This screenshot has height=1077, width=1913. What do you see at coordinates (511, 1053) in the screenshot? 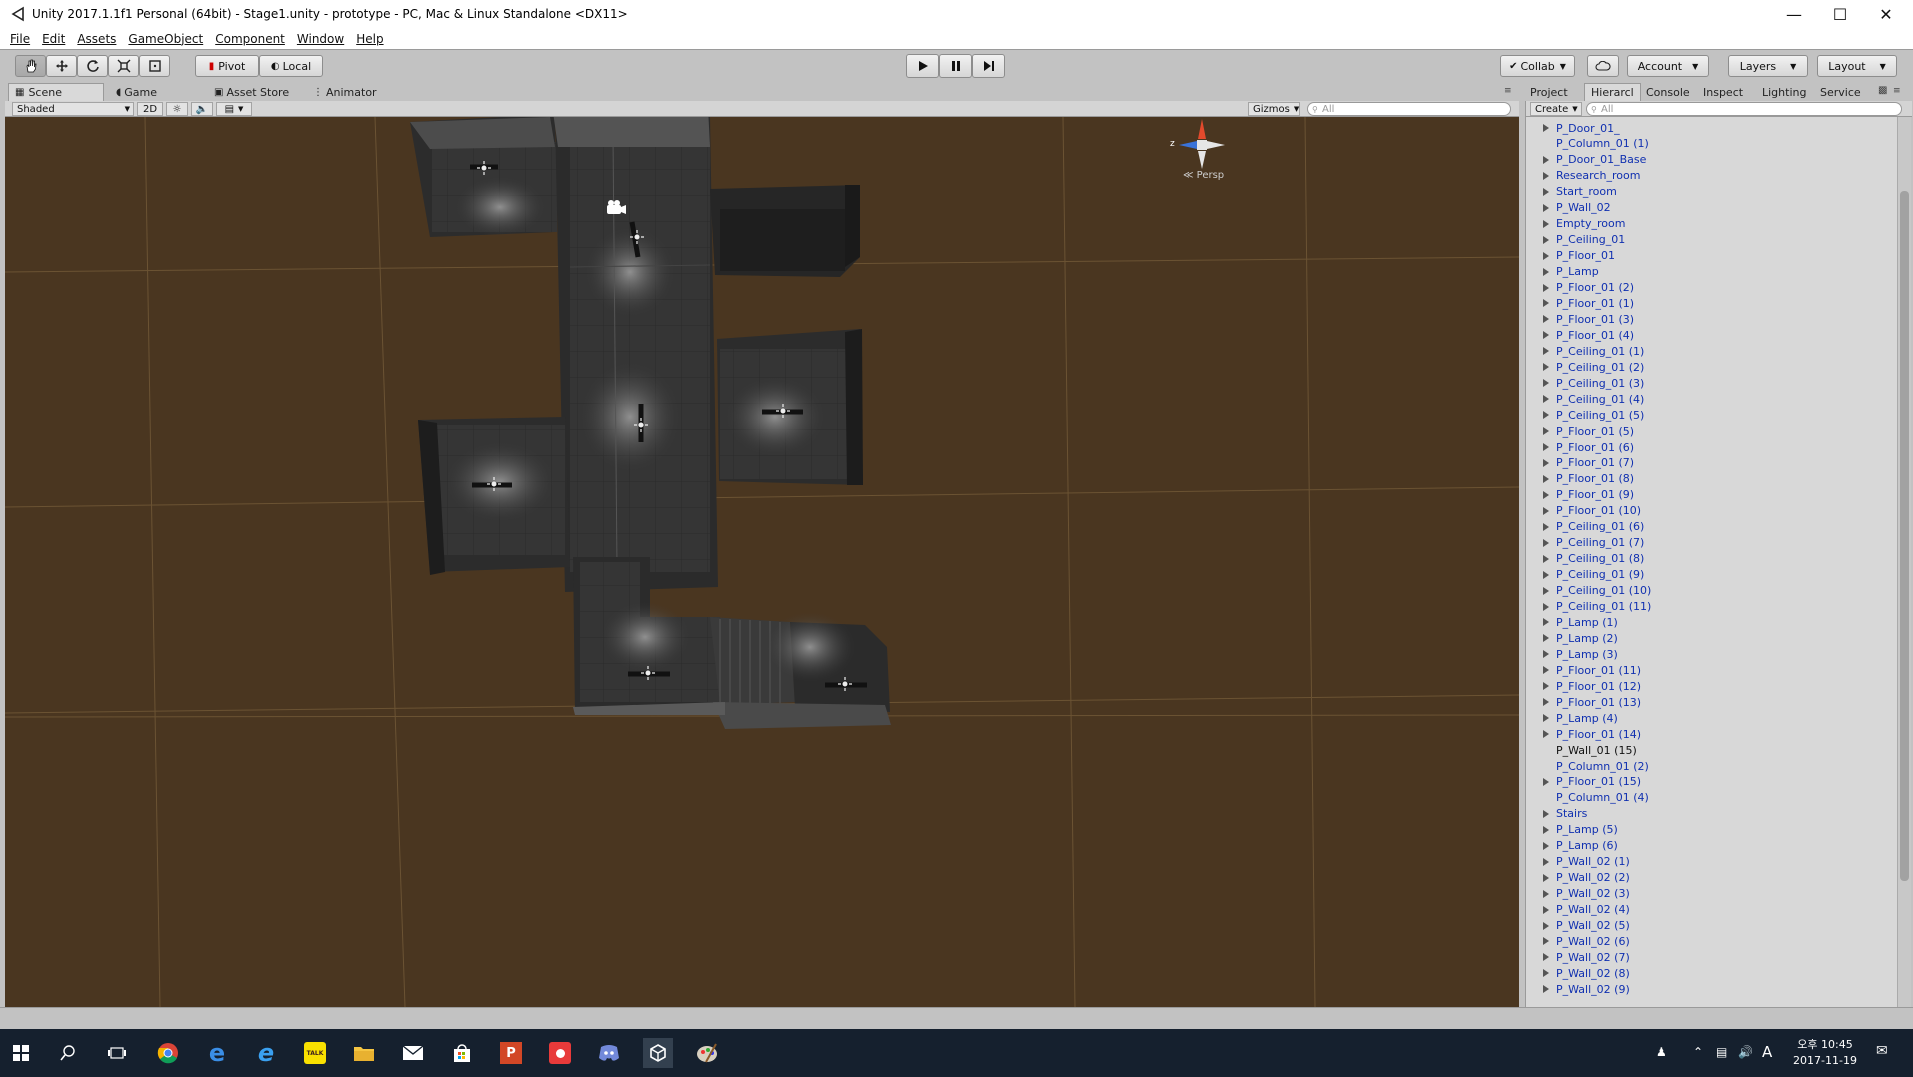
I see `powerpoint-taskbar-button: P` at bounding box center [511, 1053].